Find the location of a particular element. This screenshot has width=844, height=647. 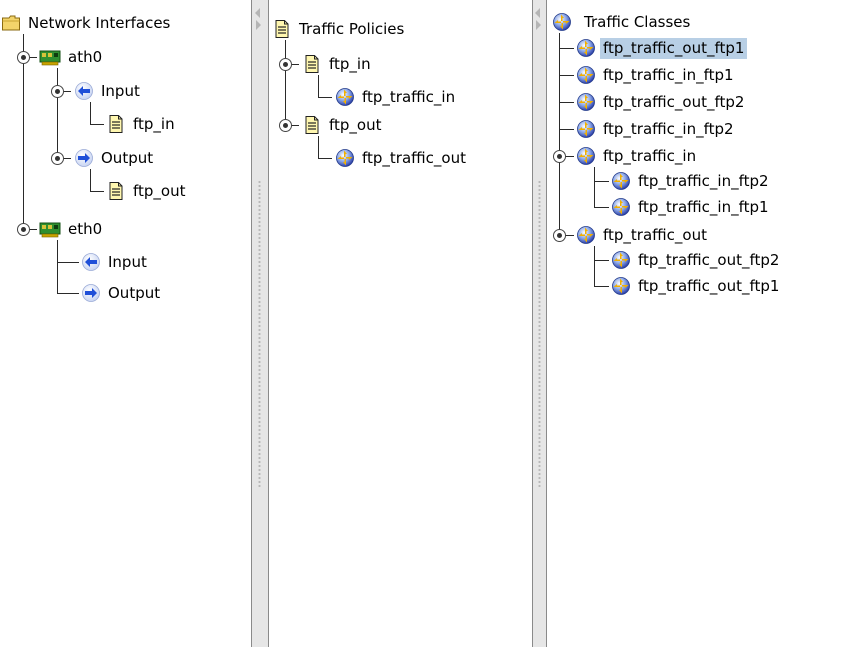

ftp-in-expand-toggle is located at coordinates (285, 64).